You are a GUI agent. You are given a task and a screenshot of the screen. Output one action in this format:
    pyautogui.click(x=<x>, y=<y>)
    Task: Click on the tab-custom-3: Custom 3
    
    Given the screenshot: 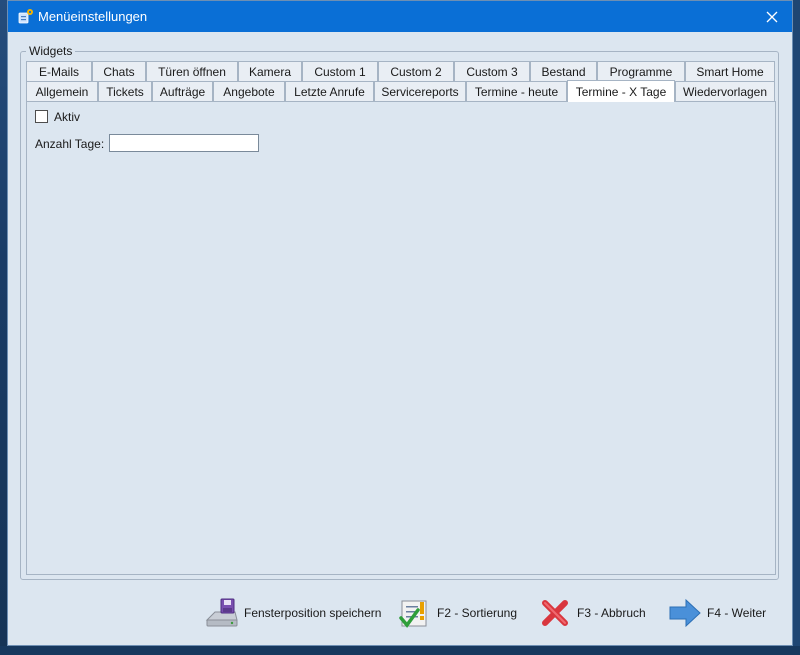 What is the action you would take?
    pyautogui.click(x=492, y=71)
    